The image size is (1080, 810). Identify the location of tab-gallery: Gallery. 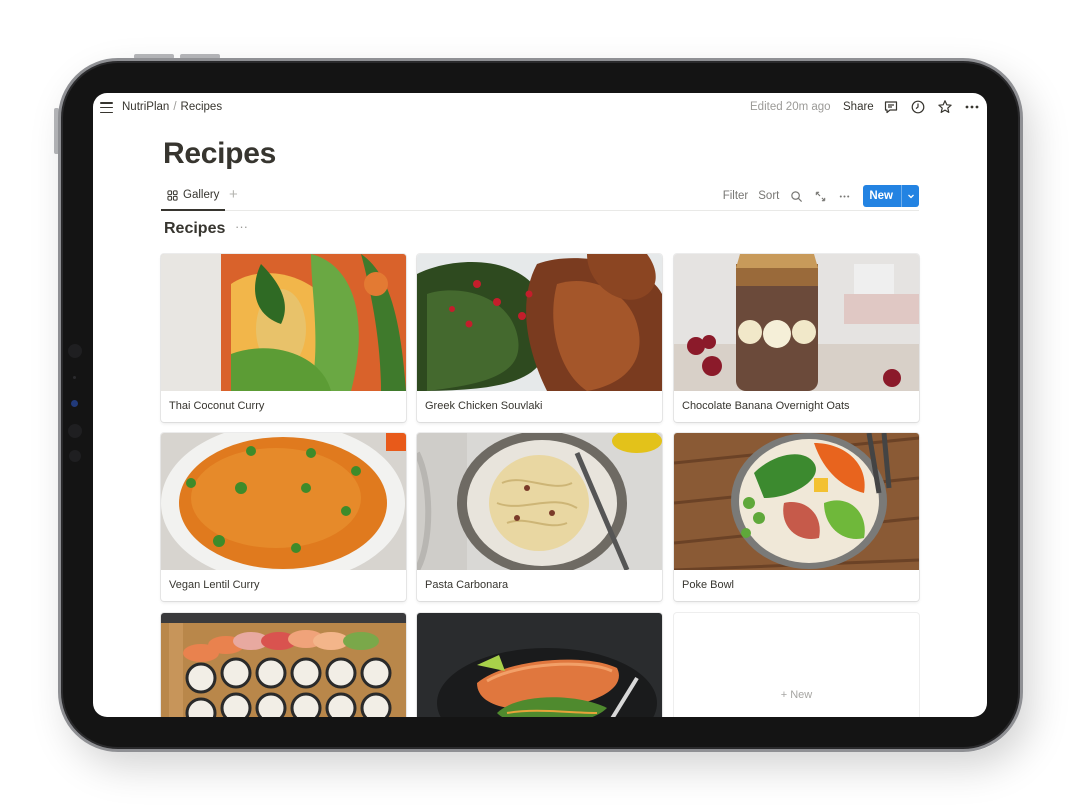
(193, 196).